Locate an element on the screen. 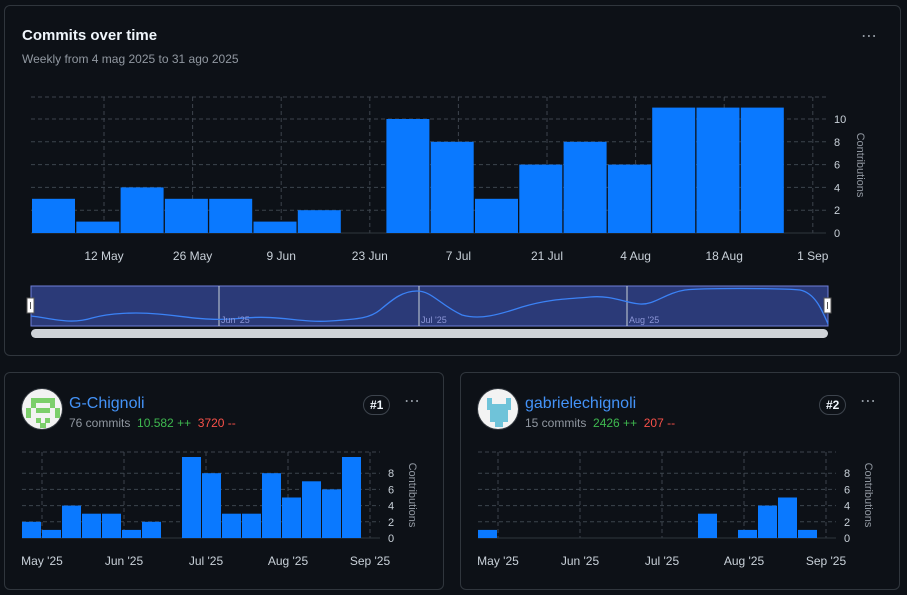  contributor-stats: 15 commits 2426 ++ 207 -- is located at coordinates (600, 423).